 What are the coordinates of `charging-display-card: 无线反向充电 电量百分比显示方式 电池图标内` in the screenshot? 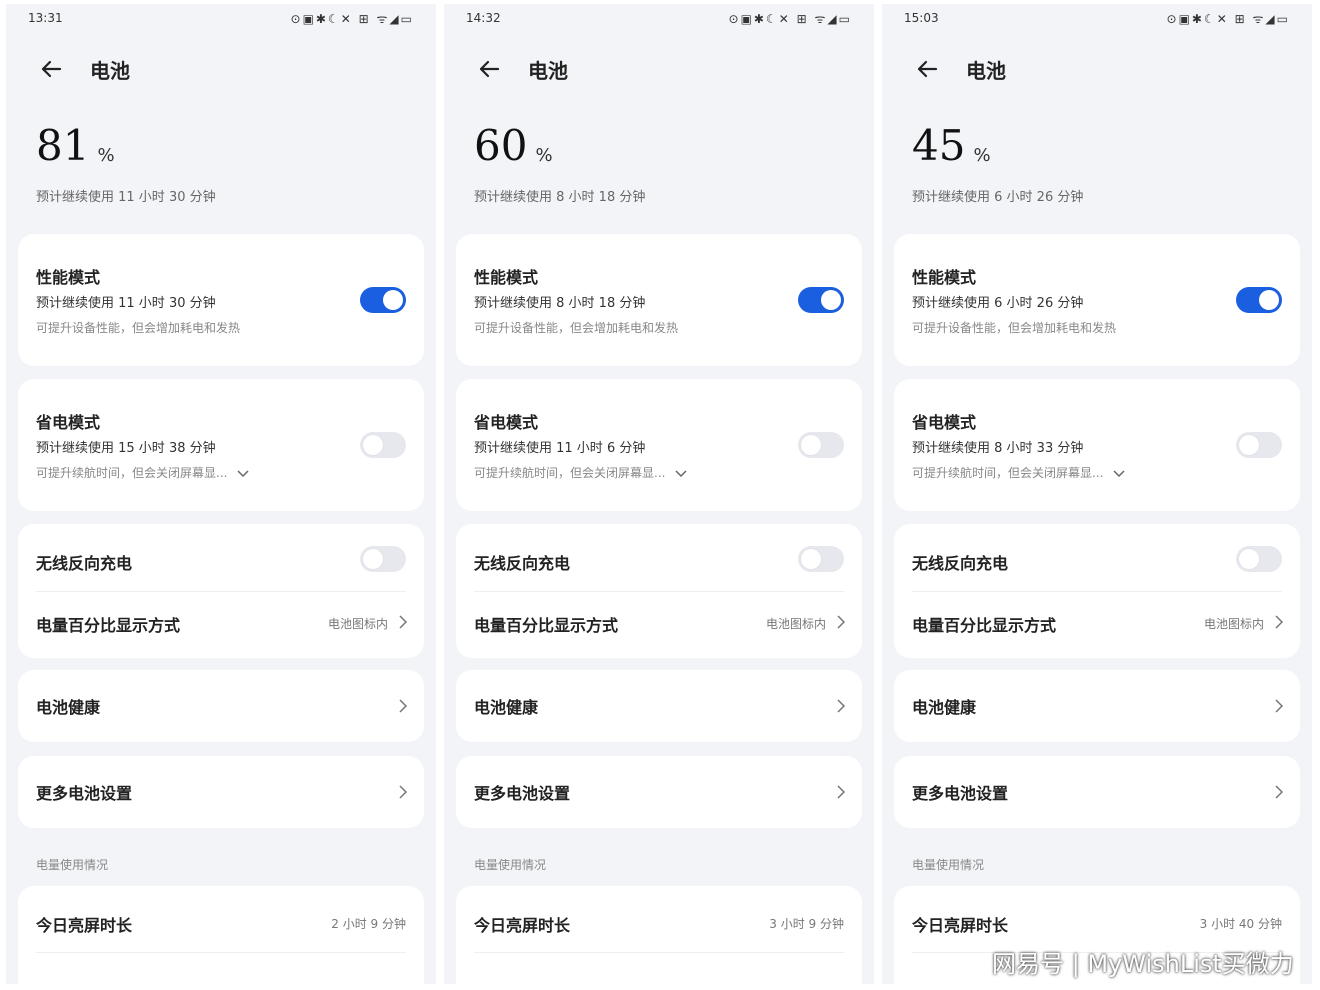 It's located at (1097, 591).